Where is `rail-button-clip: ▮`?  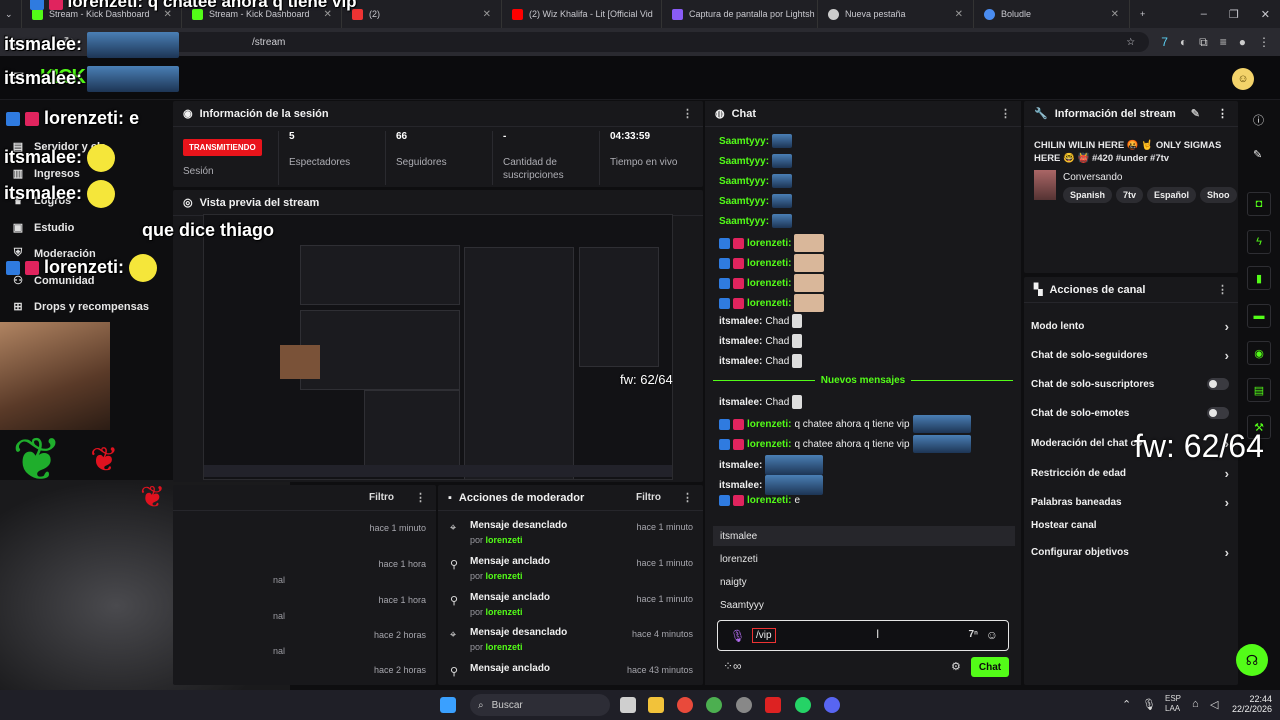 rail-button-clip: ▮ is located at coordinates (1259, 278).